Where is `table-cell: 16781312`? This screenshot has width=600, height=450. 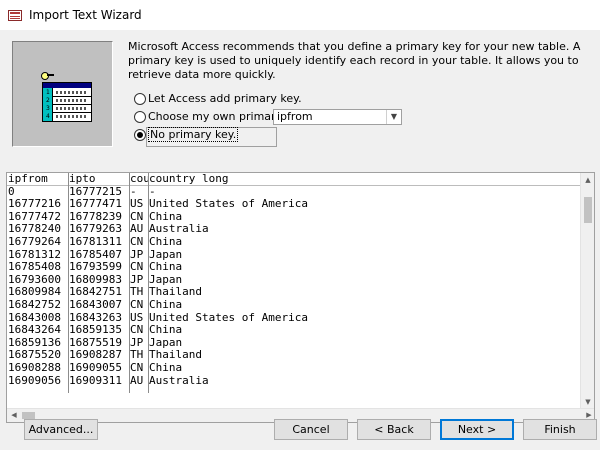
table-cell: 16781312 is located at coordinates (34, 254).